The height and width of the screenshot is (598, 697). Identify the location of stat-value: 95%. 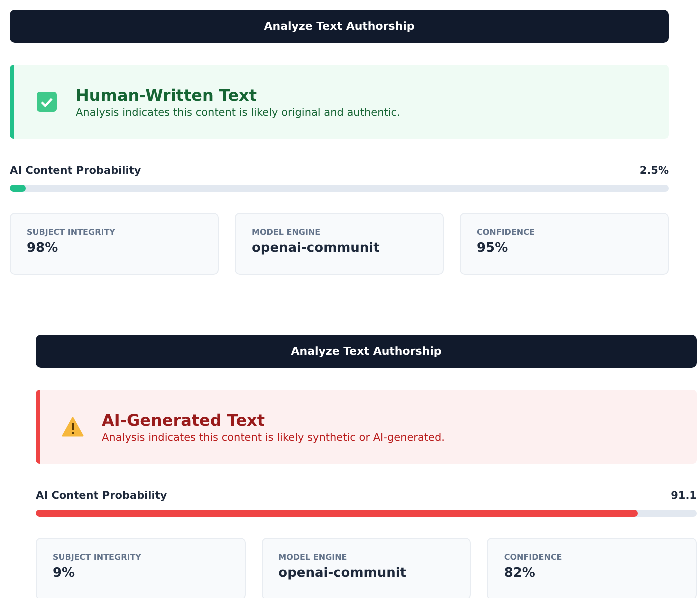
(493, 248).